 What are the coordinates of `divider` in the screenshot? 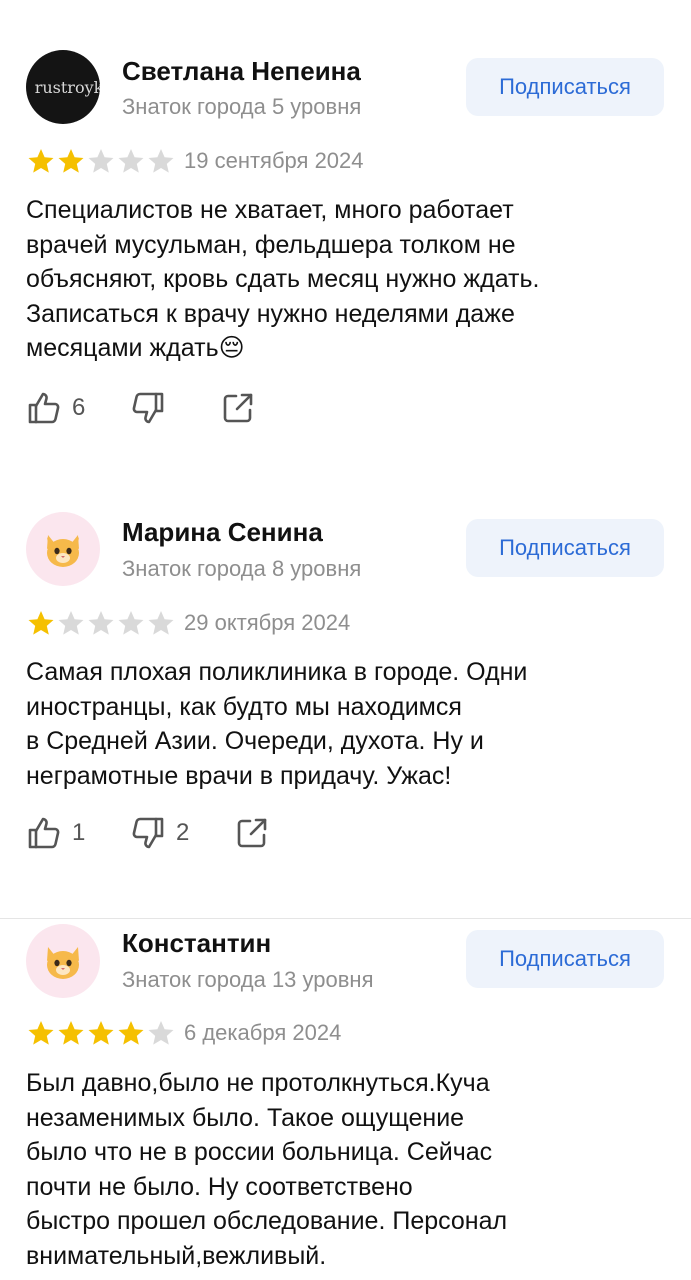 It's located at (345, 918).